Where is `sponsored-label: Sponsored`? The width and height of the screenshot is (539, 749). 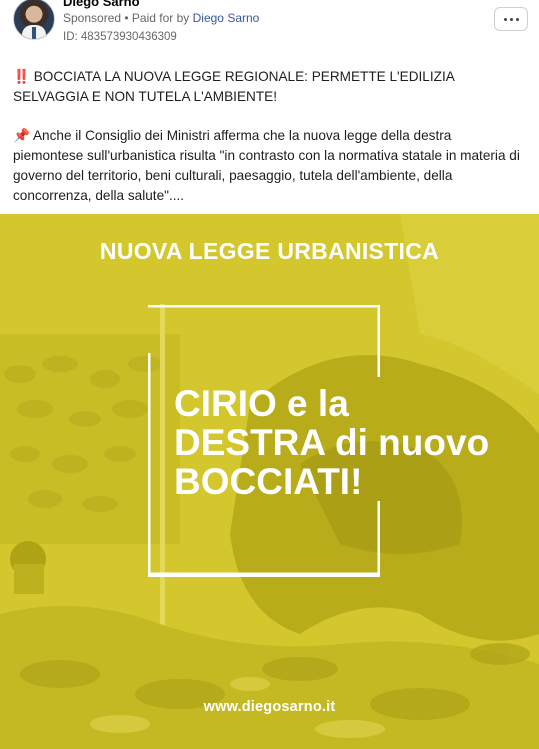
sponsored-label: Sponsored is located at coordinates (92, 18).